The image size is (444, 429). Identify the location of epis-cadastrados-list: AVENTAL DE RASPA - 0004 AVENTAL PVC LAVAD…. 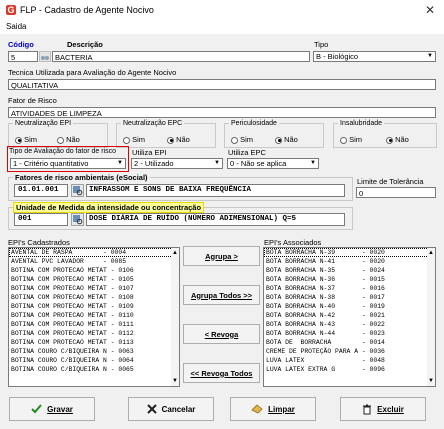
(94, 317).